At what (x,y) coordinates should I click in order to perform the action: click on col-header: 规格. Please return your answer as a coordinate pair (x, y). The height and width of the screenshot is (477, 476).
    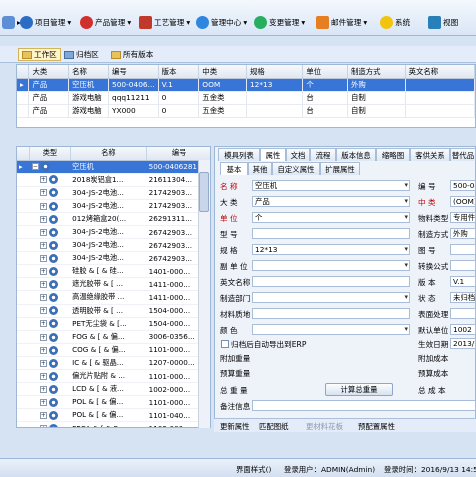
    Looking at the image, I should click on (275, 72).